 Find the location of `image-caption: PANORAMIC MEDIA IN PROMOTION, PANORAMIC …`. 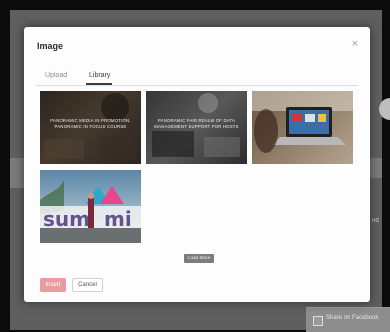

image-caption: PANORAMIC MEDIA IN PROMOTION, PANORAMIC … is located at coordinates (90, 123).